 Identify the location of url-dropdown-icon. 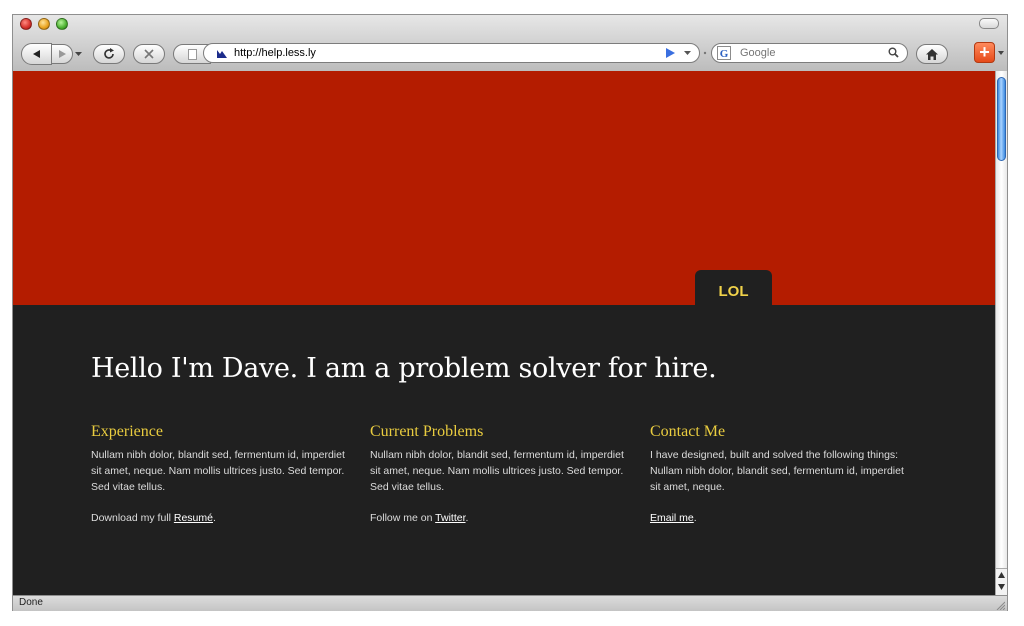
(687, 53).